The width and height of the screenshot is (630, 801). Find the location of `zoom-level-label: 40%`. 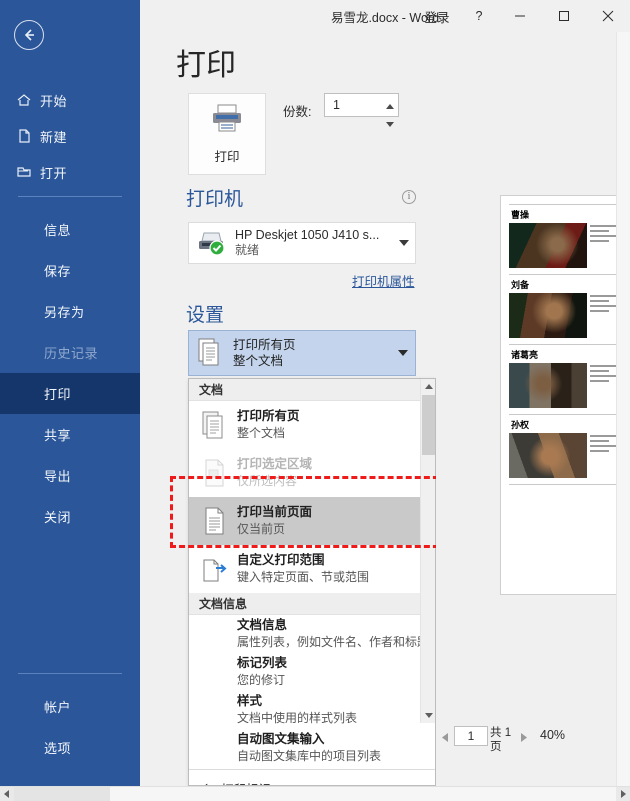

zoom-level-label: 40% is located at coordinates (548, 734).